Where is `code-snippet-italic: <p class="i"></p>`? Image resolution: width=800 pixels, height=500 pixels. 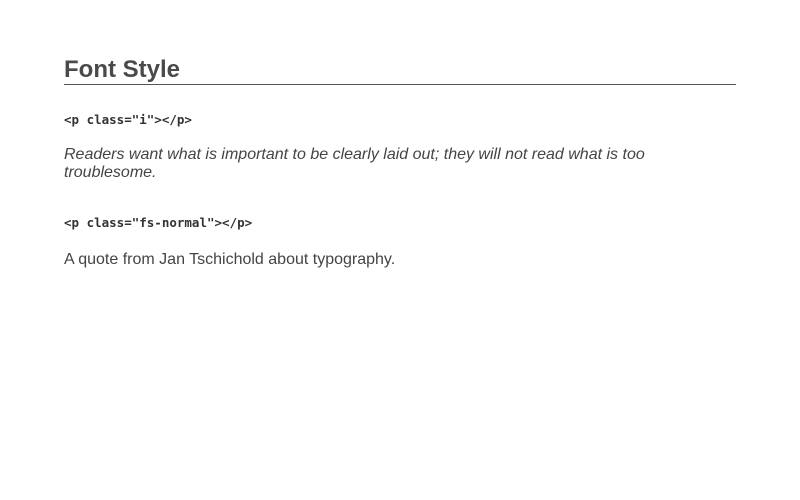 code-snippet-italic: <p class="i"></p> is located at coordinates (128, 119).